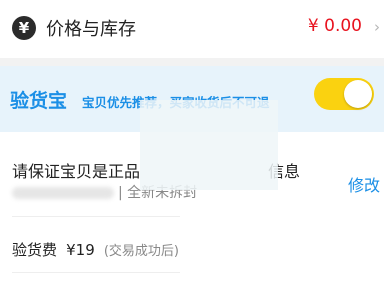 The height and width of the screenshot is (286, 384). I want to click on edit-button: 修改, so click(364, 184).